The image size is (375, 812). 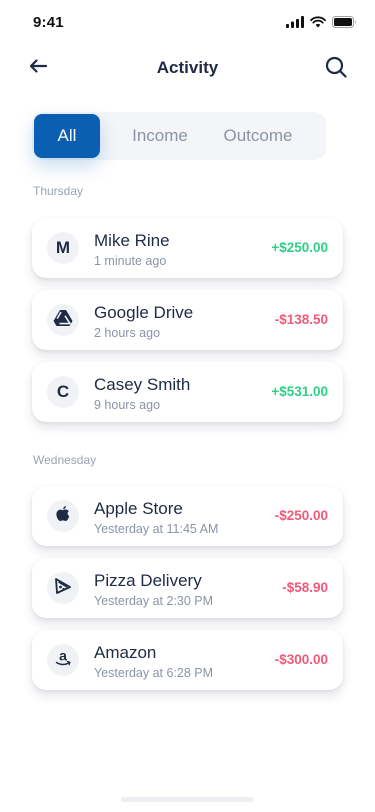 What do you see at coordinates (299, 247) in the screenshot?
I see `transaction-amount: +$250.00` at bounding box center [299, 247].